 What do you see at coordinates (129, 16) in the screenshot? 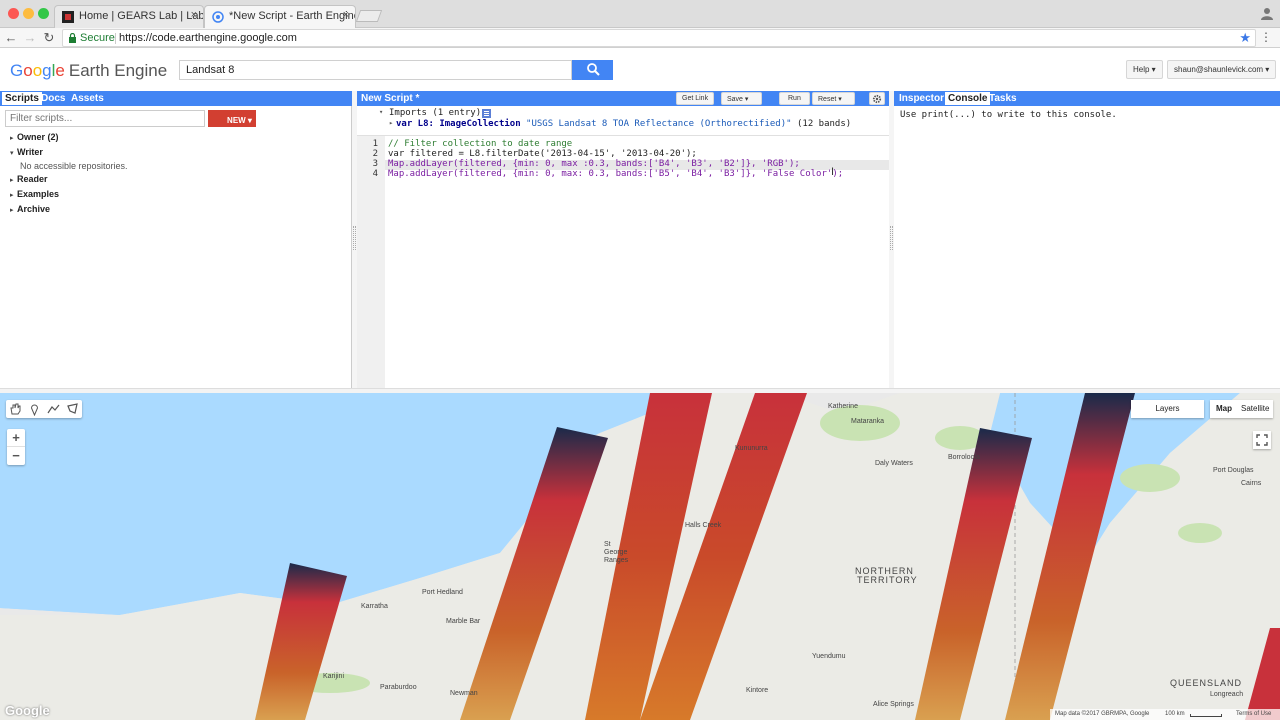
I see `browser-tab-gears: Home | GEARS Lab | Lab 2 ×` at bounding box center [129, 16].